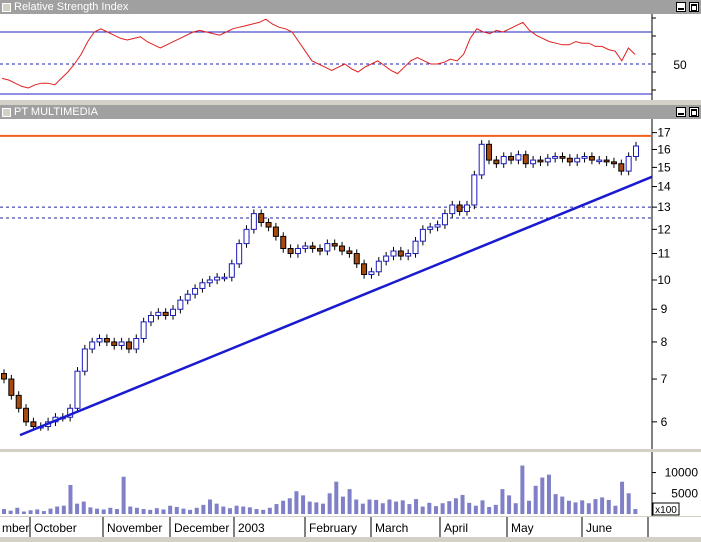 The image size is (701, 542). What do you see at coordinates (251, 528) in the screenshot?
I see `x-axis-label: 2003` at bounding box center [251, 528].